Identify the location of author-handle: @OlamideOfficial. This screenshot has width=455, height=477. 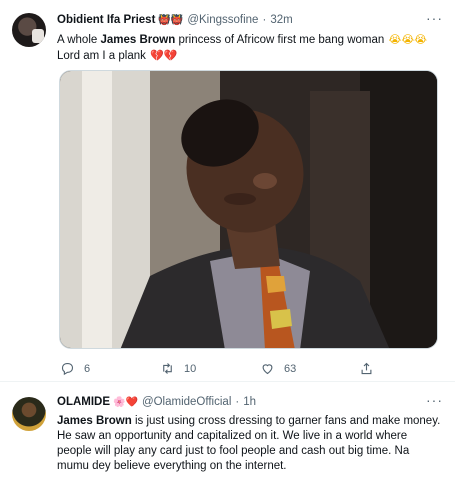
(186, 402).